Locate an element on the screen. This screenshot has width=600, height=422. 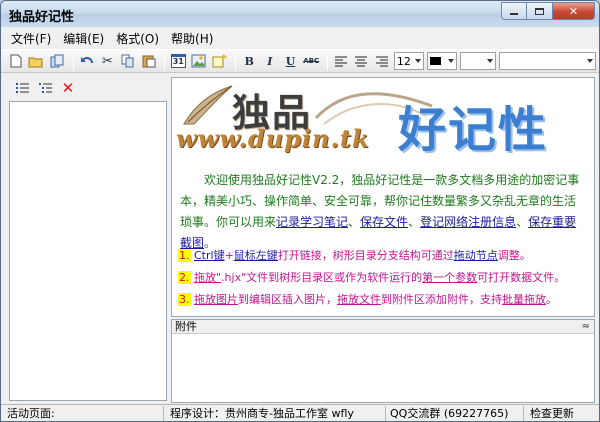
tip-number: 2. is located at coordinates (184, 277).